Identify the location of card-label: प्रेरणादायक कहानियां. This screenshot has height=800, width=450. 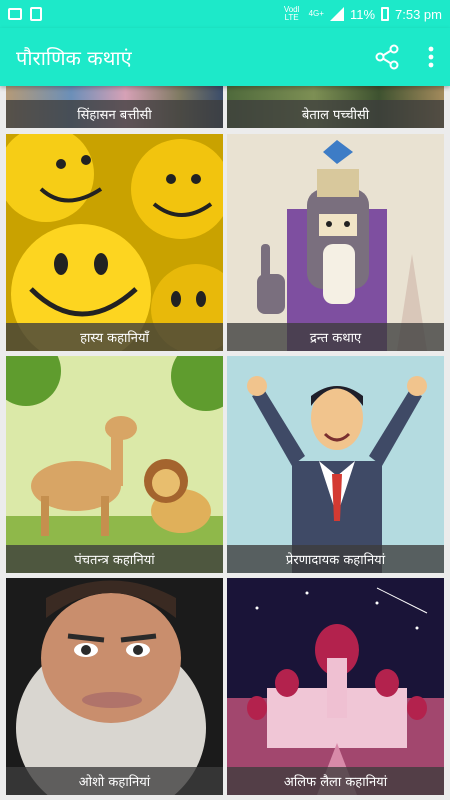
(335, 559).